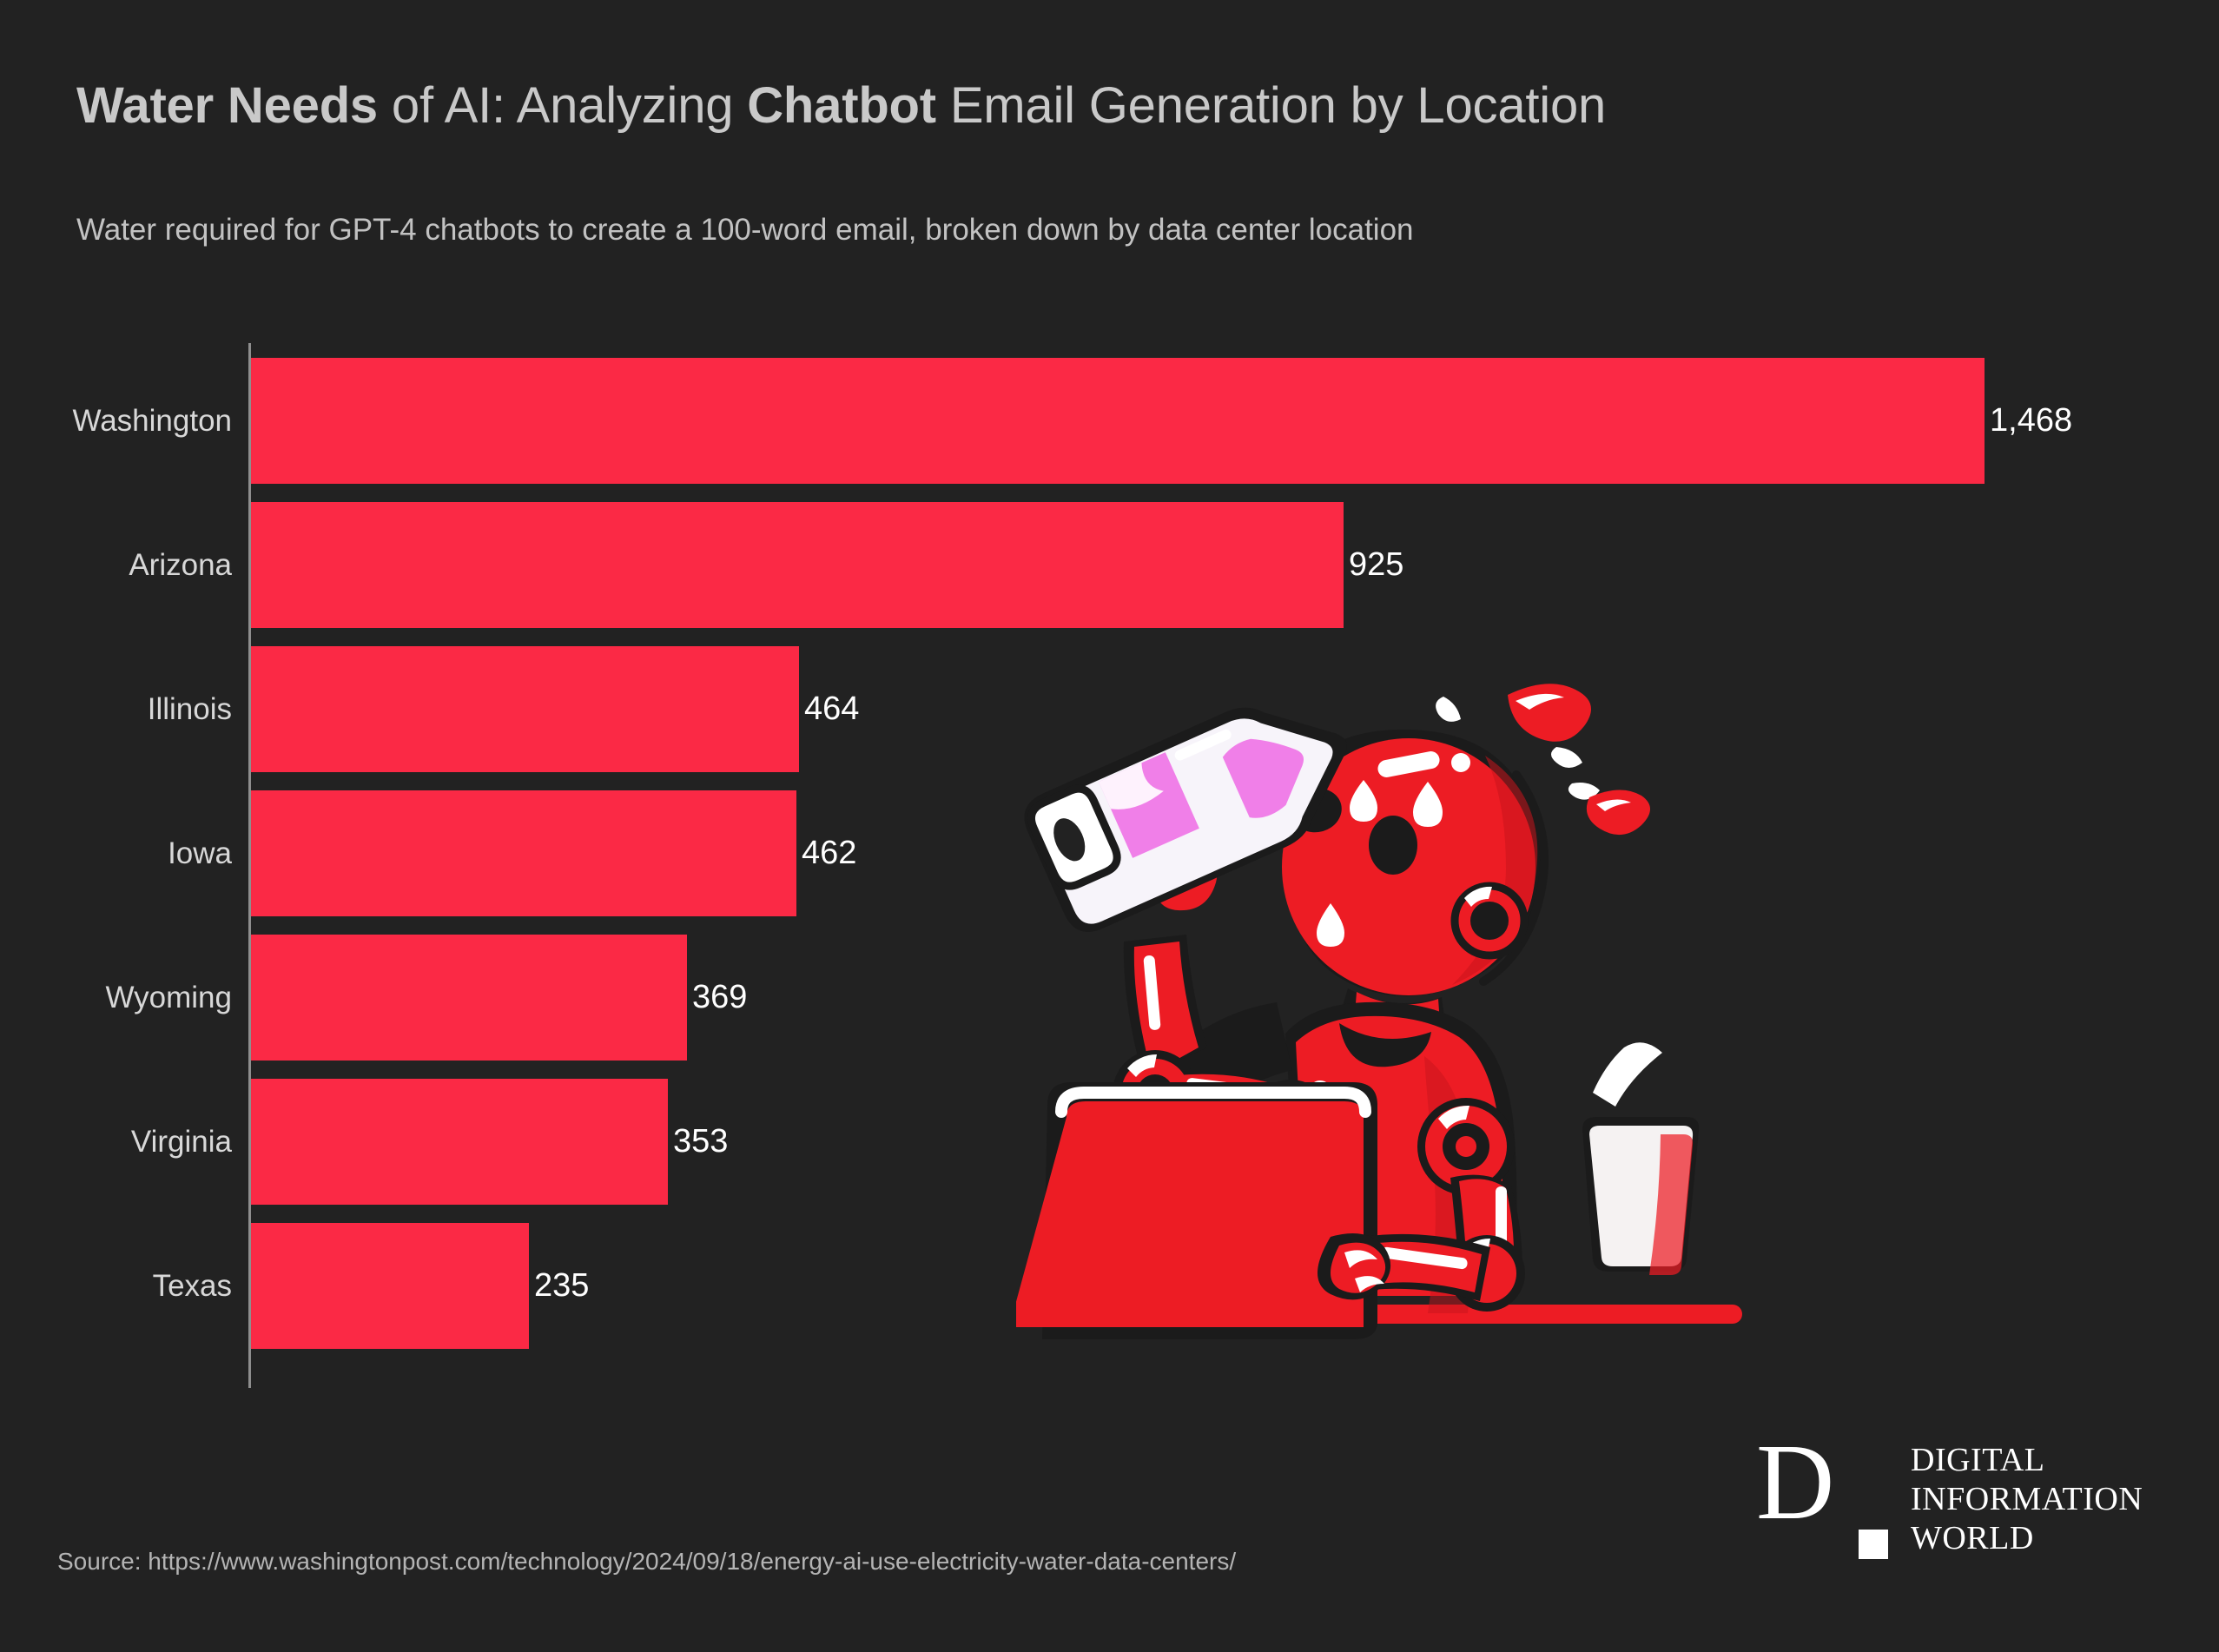 The width and height of the screenshot is (2219, 1652). What do you see at coordinates (200, 853) in the screenshot?
I see `bar-category-label: Iowa` at bounding box center [200, 853].